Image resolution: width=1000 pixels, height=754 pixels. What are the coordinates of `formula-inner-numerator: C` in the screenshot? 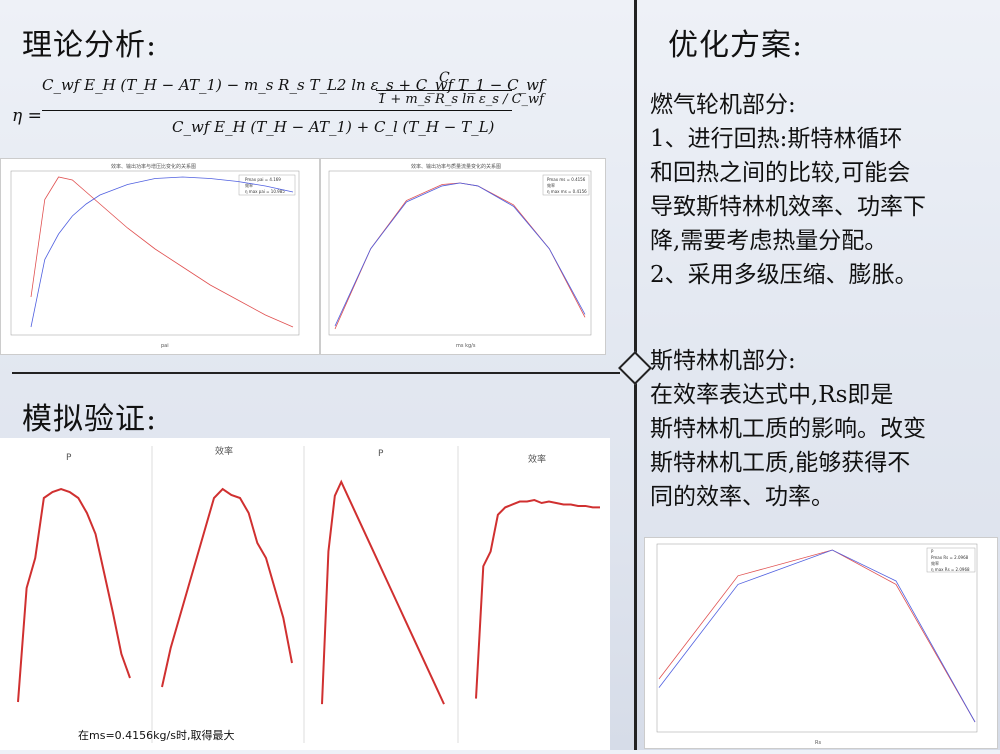 It's located at (444, 78).